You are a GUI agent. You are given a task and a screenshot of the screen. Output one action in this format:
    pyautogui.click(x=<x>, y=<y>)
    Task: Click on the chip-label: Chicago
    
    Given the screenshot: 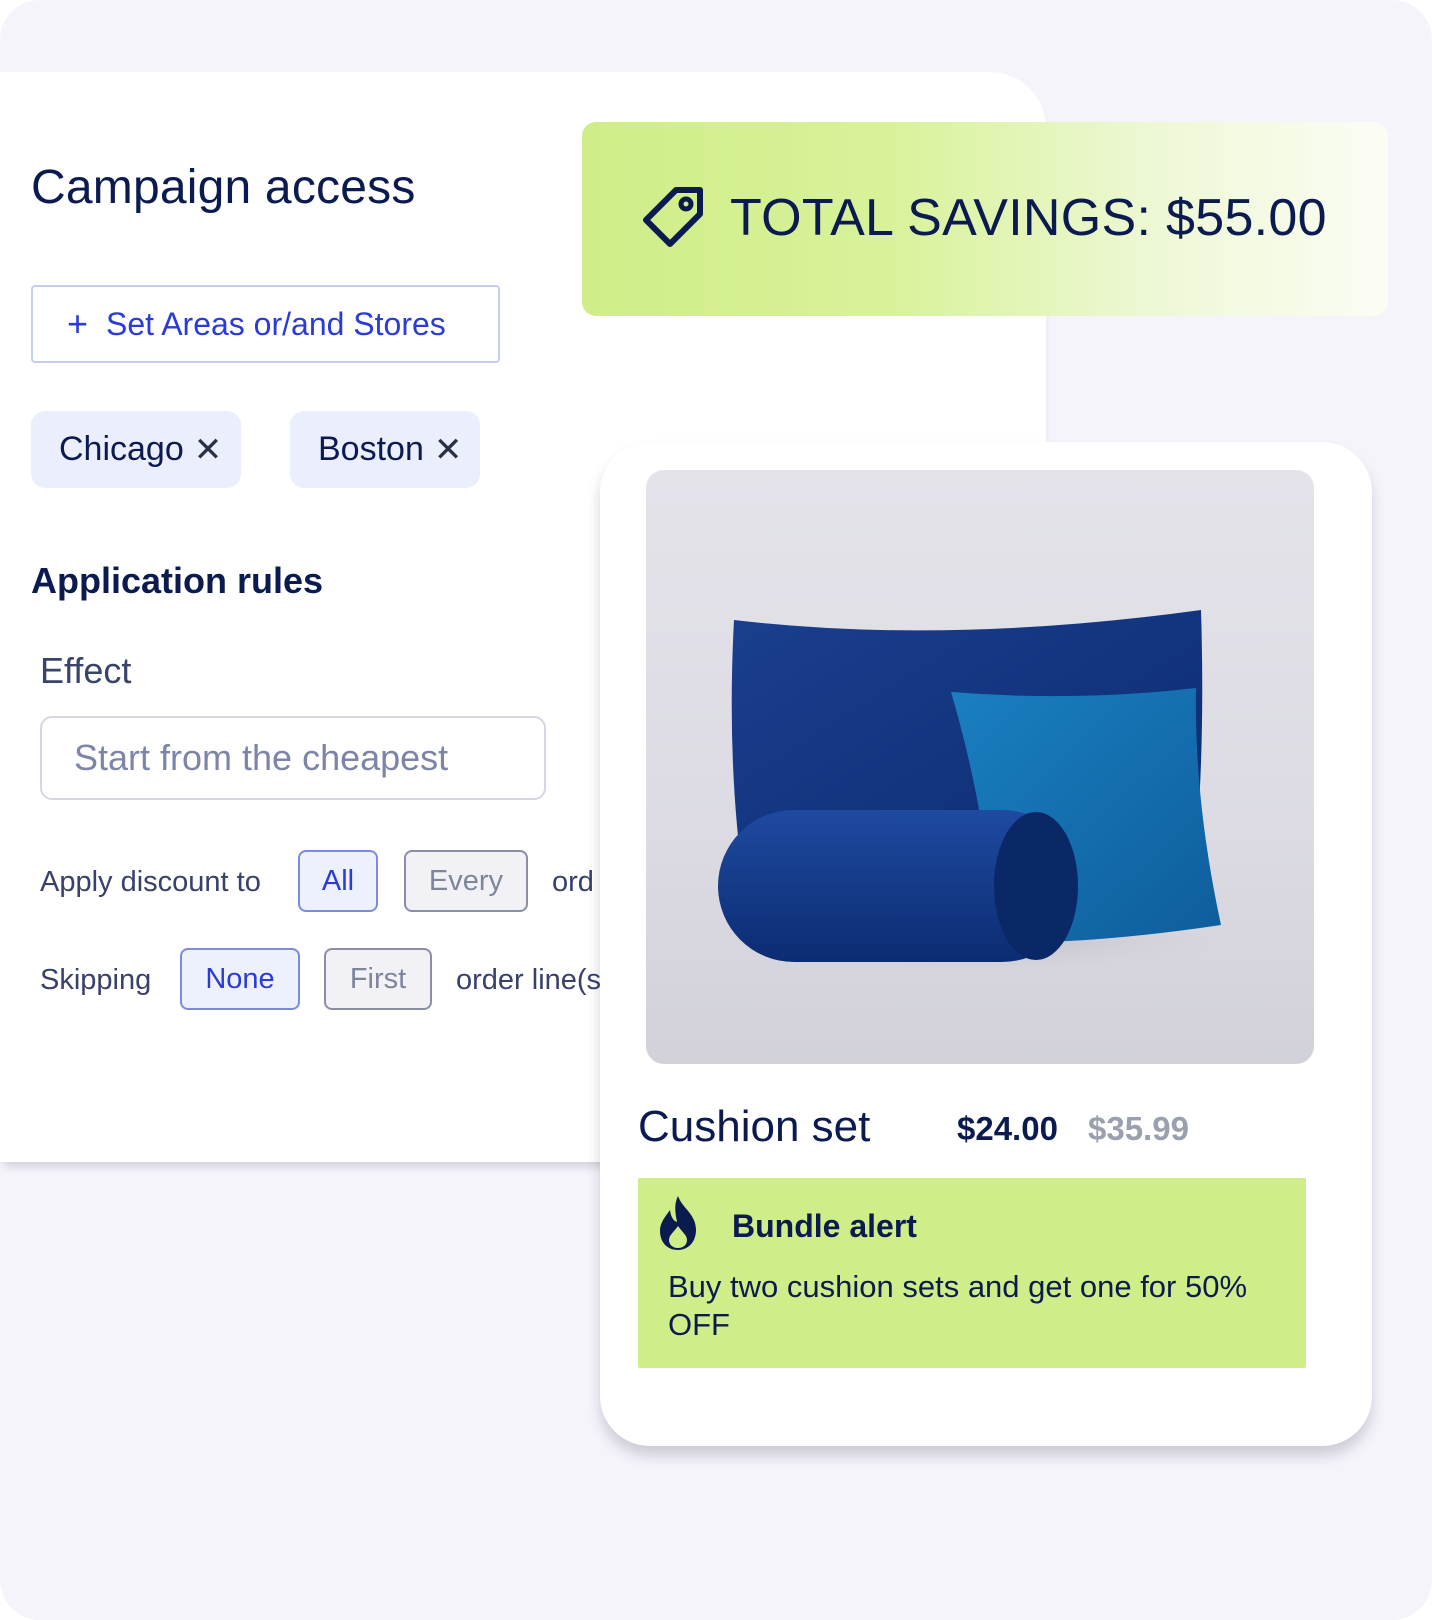 What is the action you would take?
    pyautogui.click(x=121, y=449)
    